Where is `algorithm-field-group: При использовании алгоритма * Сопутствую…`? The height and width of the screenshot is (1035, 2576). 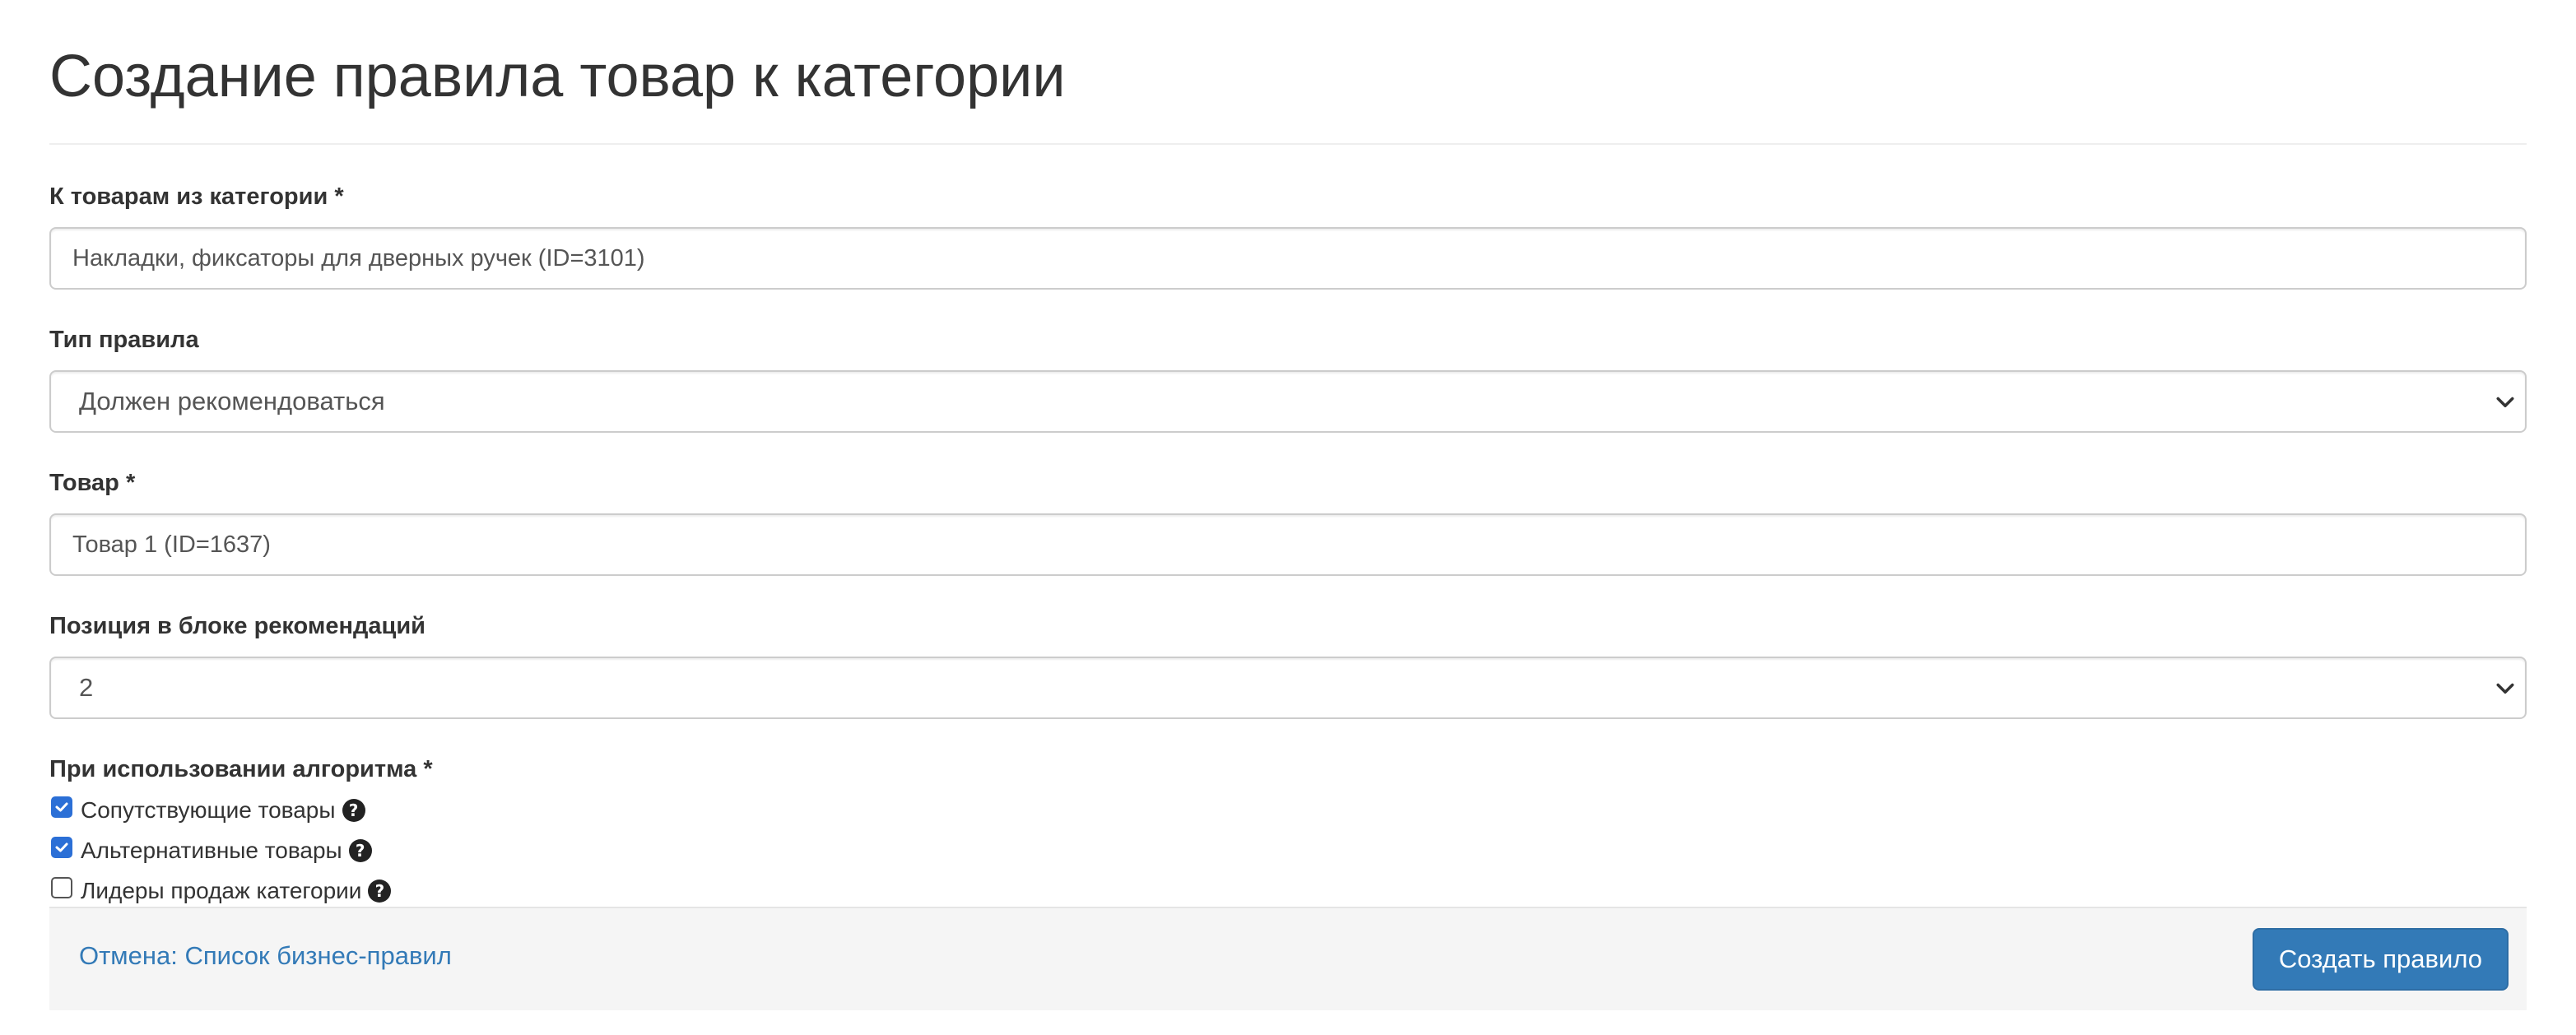
algorithm-field-group: При использовании алгоритма * Сопутствую… is located at coordinates (1288, 832).